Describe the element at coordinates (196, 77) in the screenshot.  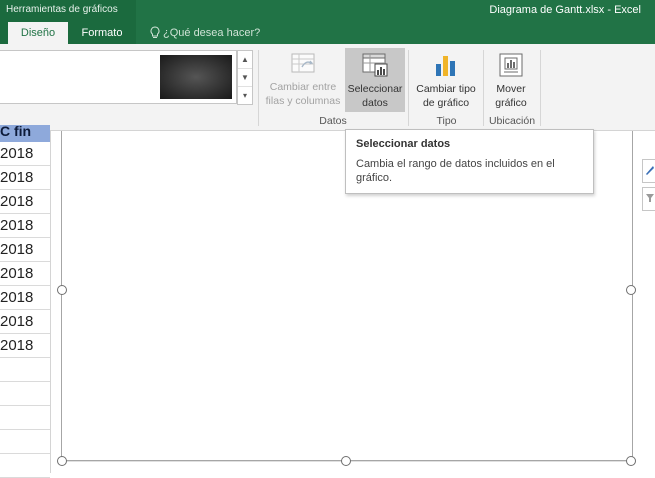
I see `chart-style-thumbnail` at that location.